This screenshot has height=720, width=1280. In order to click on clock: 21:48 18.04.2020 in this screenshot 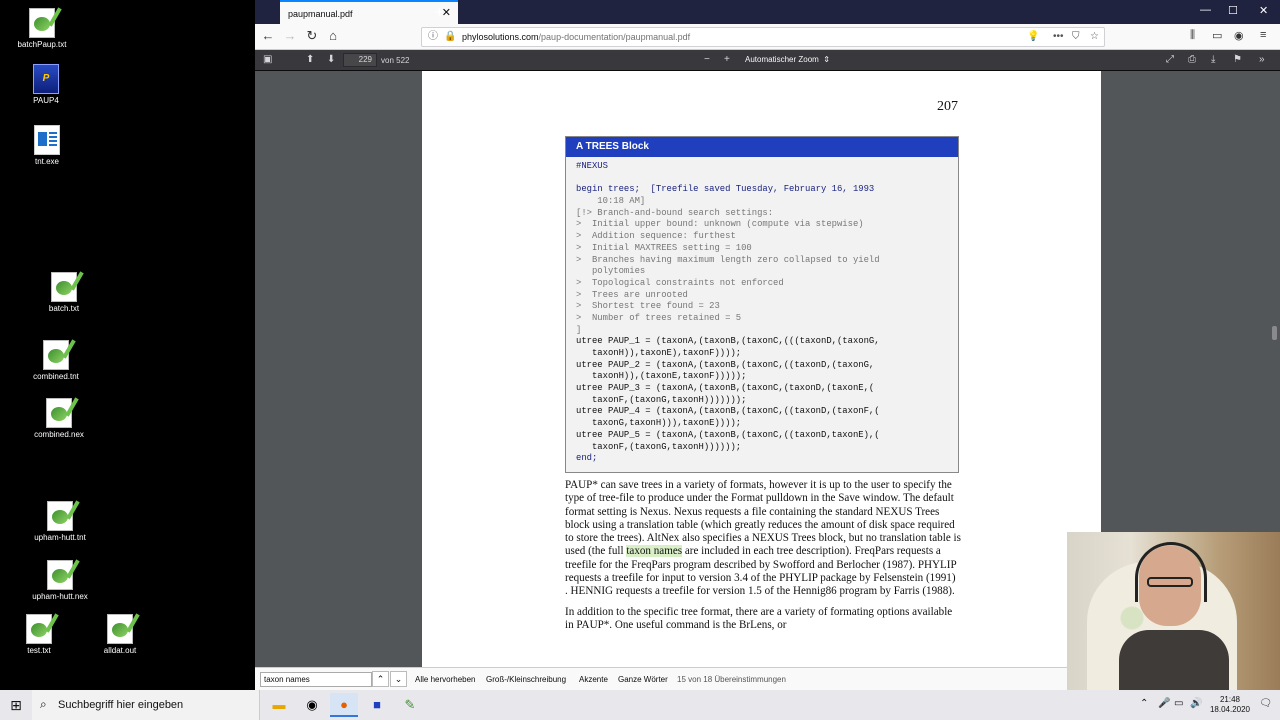, I will do `click(1230, 705)`.